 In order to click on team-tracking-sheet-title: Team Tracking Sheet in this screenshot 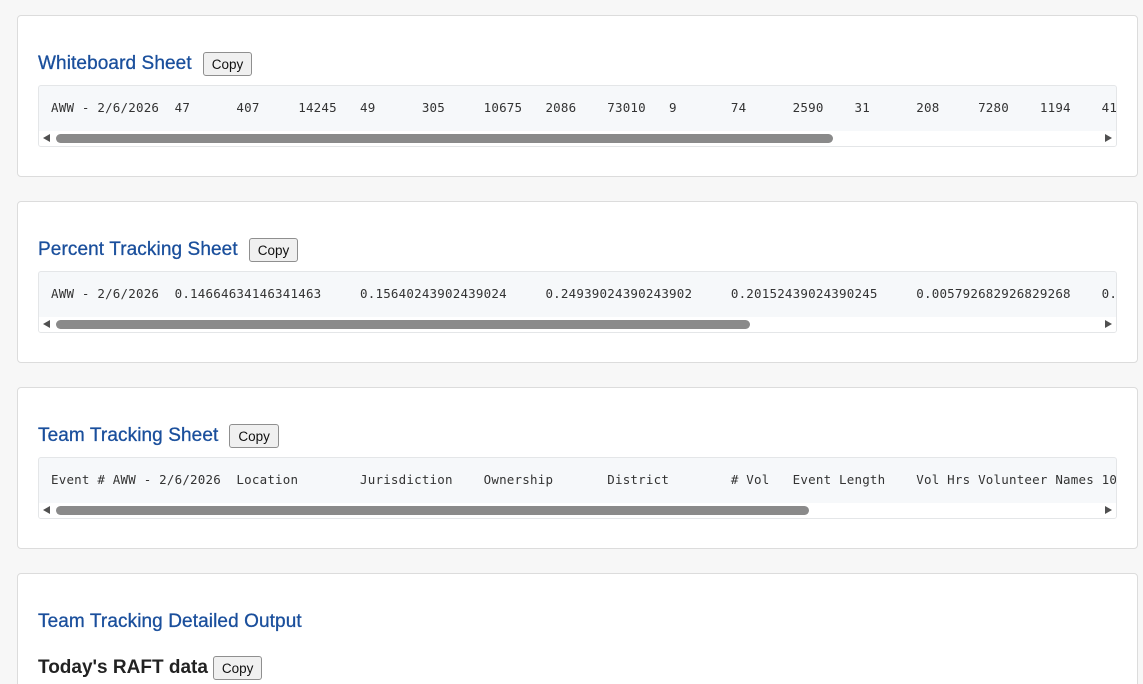, I will do `click(128, 435)`.